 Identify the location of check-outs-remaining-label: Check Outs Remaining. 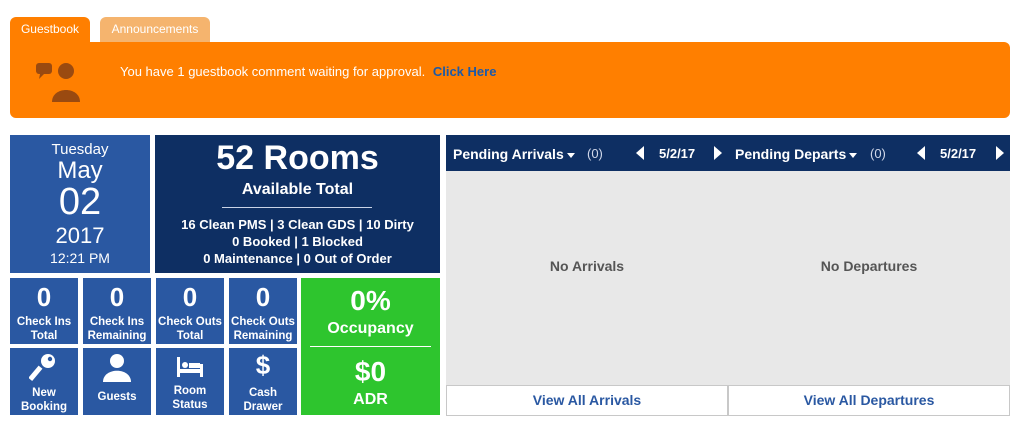
(263, 329).